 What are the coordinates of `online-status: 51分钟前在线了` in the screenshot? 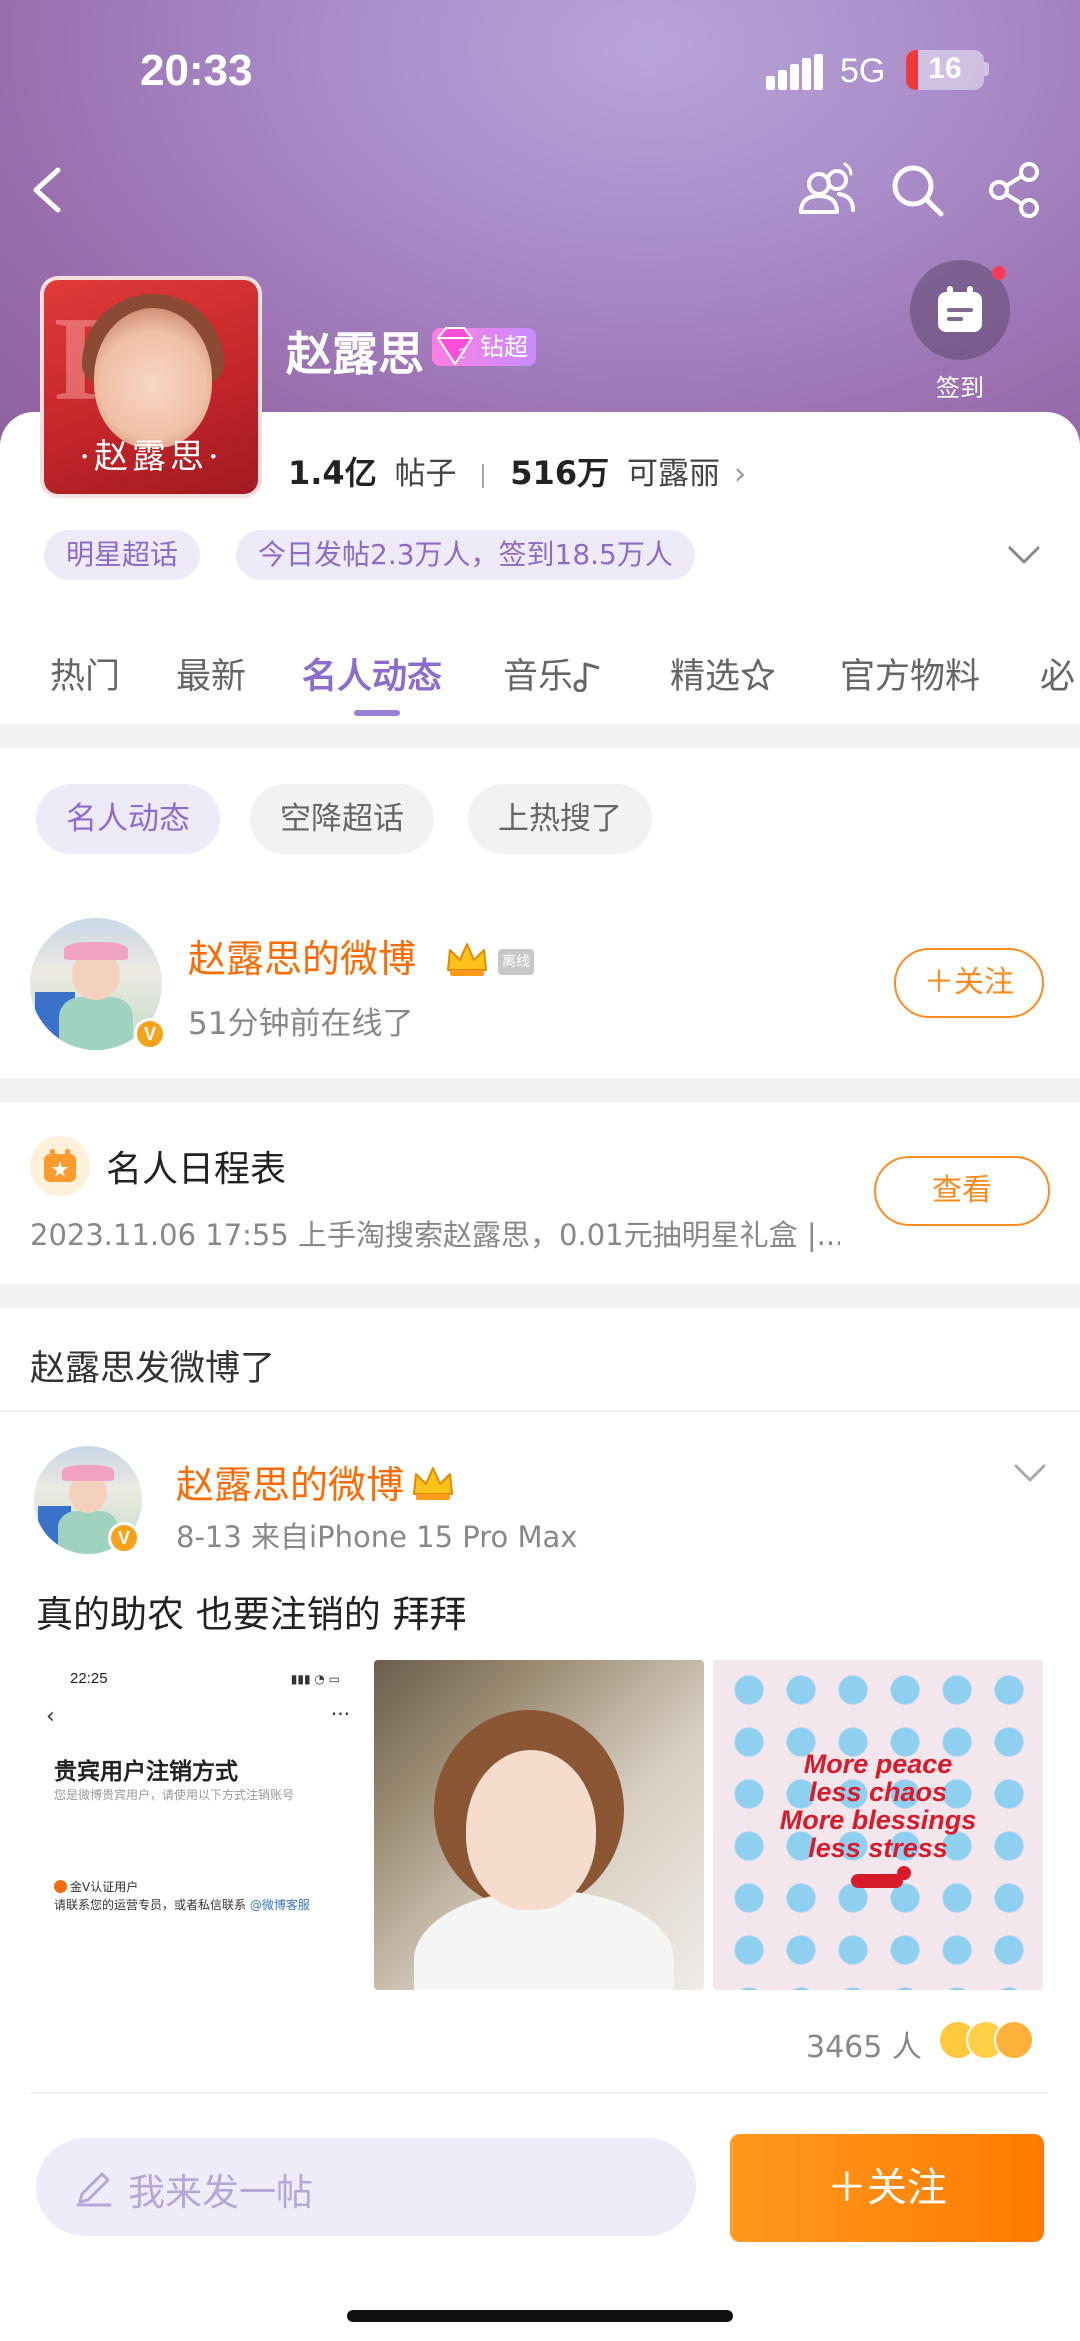 It's located at (301, 1024).